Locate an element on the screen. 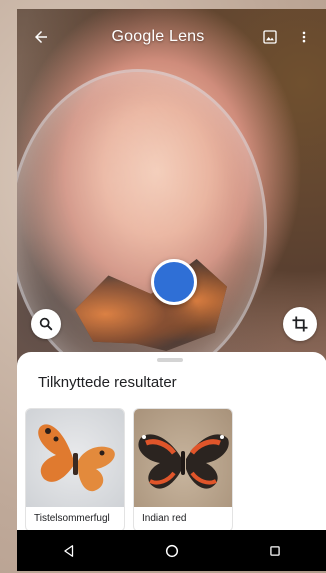 The width and height of the screenshot is (326, 573). more-options-button is located at coordinates (304, 37).